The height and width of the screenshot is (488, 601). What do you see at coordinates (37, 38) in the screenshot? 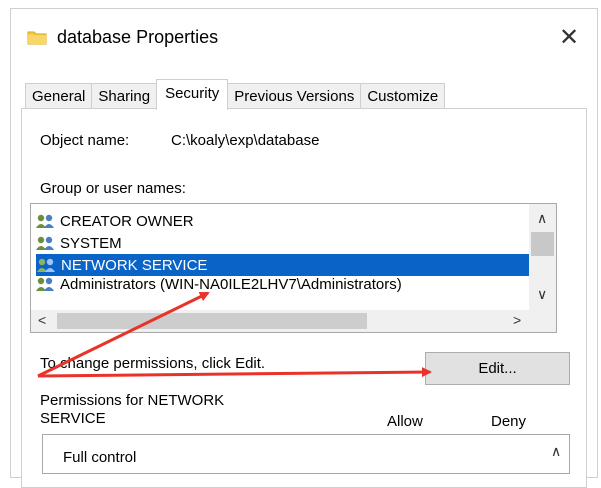
I see `folder-icon` at bounding box center [37, 38].